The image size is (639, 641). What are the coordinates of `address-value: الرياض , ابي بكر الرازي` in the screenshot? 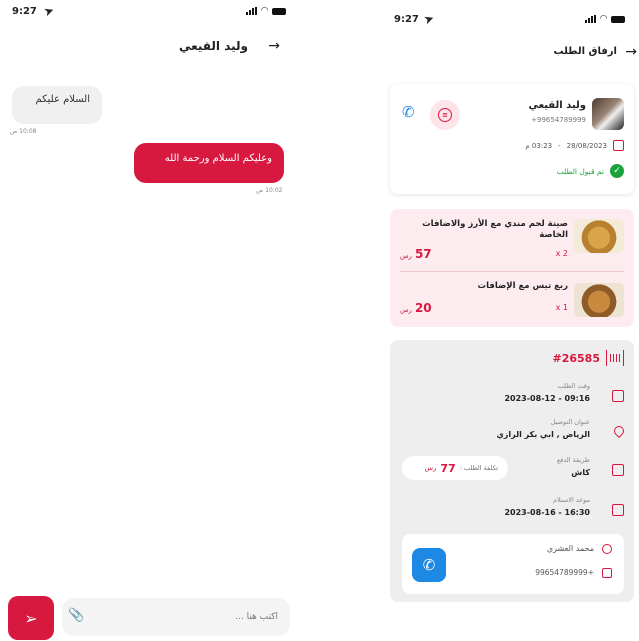 It's located at (543, 434).